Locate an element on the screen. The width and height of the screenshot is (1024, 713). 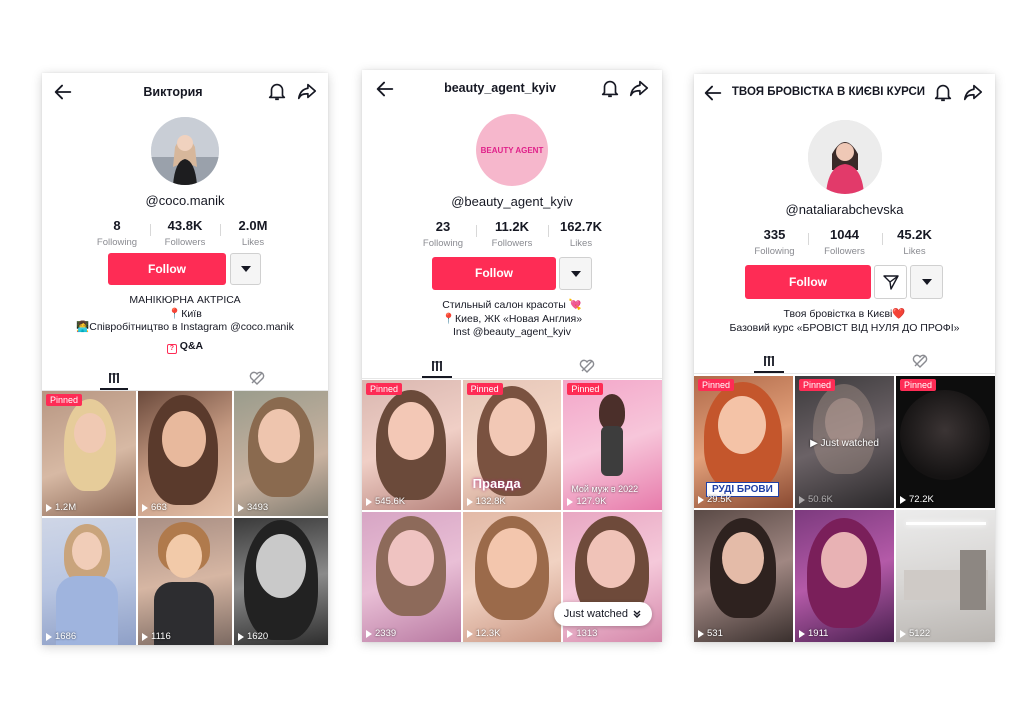
view-count: 1911 is located at coordinates (813, 633).